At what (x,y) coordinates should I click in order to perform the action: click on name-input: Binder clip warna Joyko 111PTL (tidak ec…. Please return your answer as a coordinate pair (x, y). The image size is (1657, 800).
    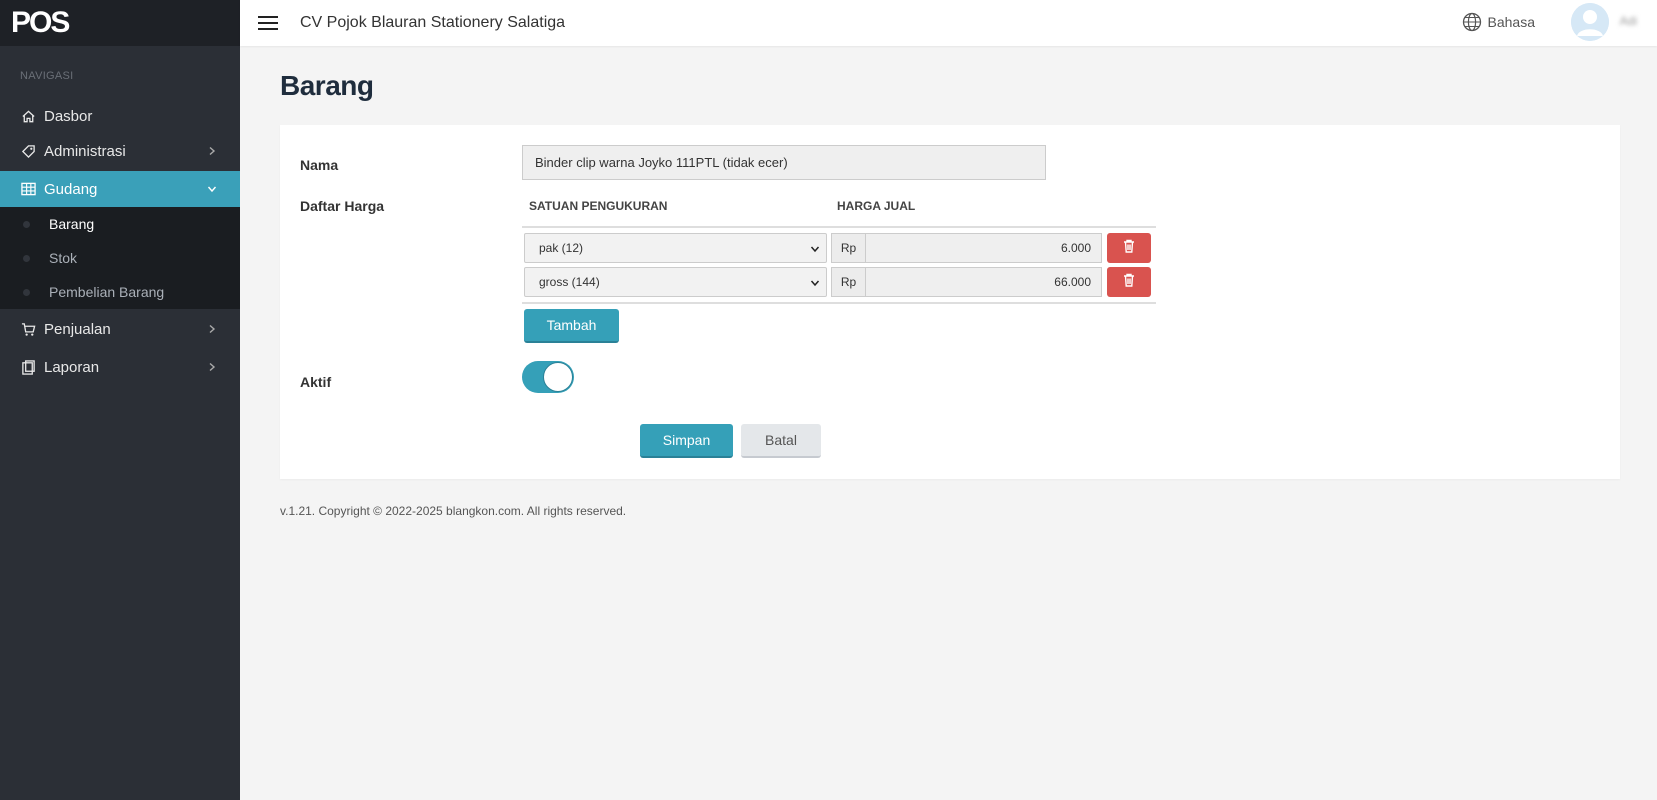
    Looking at the image, I should click on (784, 162).